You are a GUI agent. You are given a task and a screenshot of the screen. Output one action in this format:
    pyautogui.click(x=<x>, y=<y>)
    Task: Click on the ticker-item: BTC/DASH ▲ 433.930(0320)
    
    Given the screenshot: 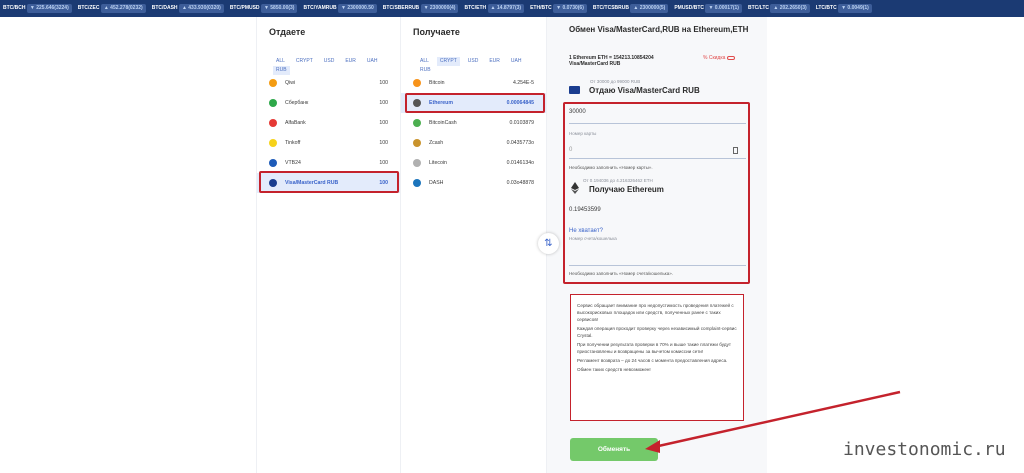 What is the action you would take?
    pyautogui.click(x=188, y=8)
    